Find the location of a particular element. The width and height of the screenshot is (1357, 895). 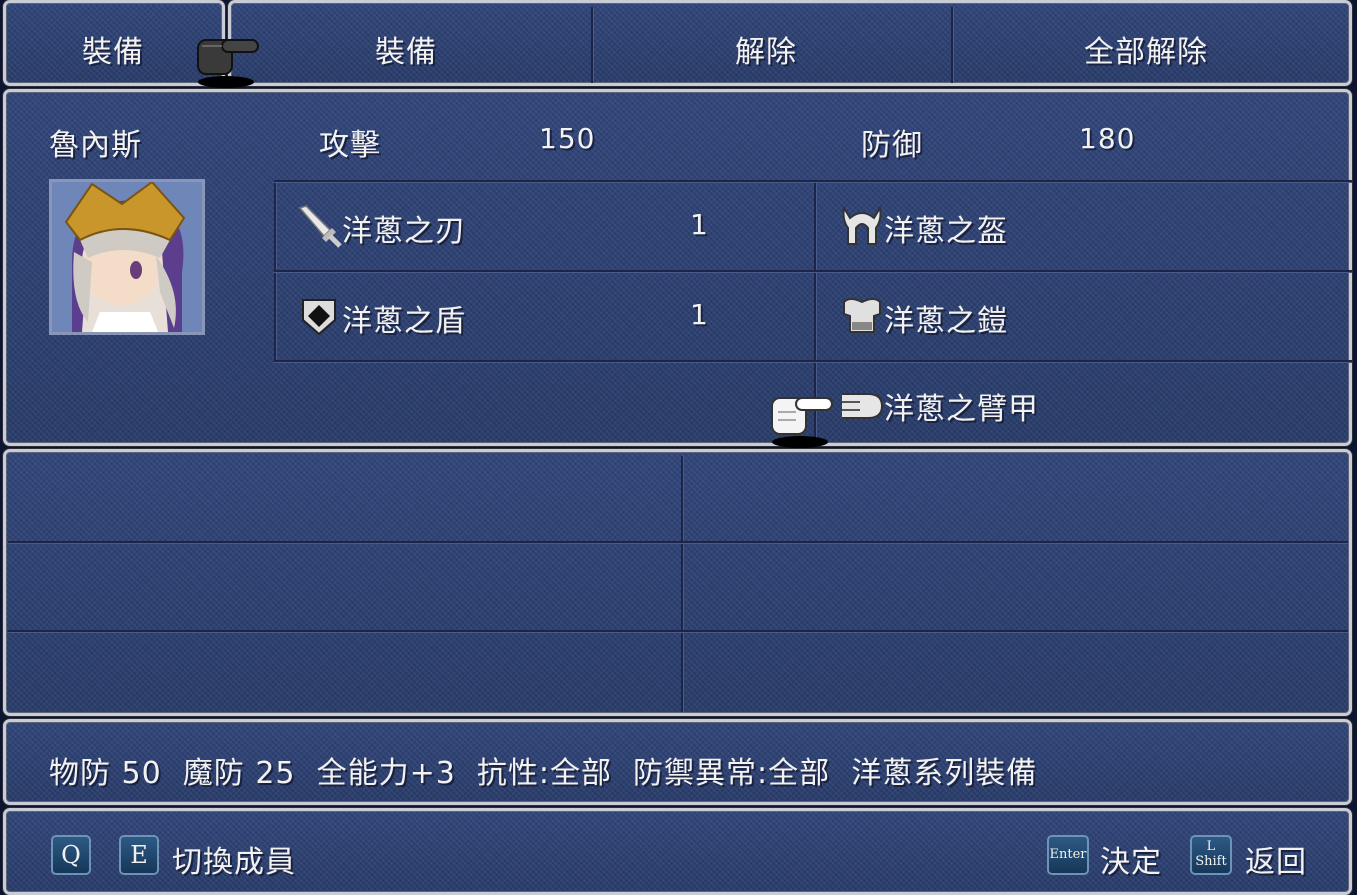

lshift-key-button: L Shift is located at coordinates (1211, 855).